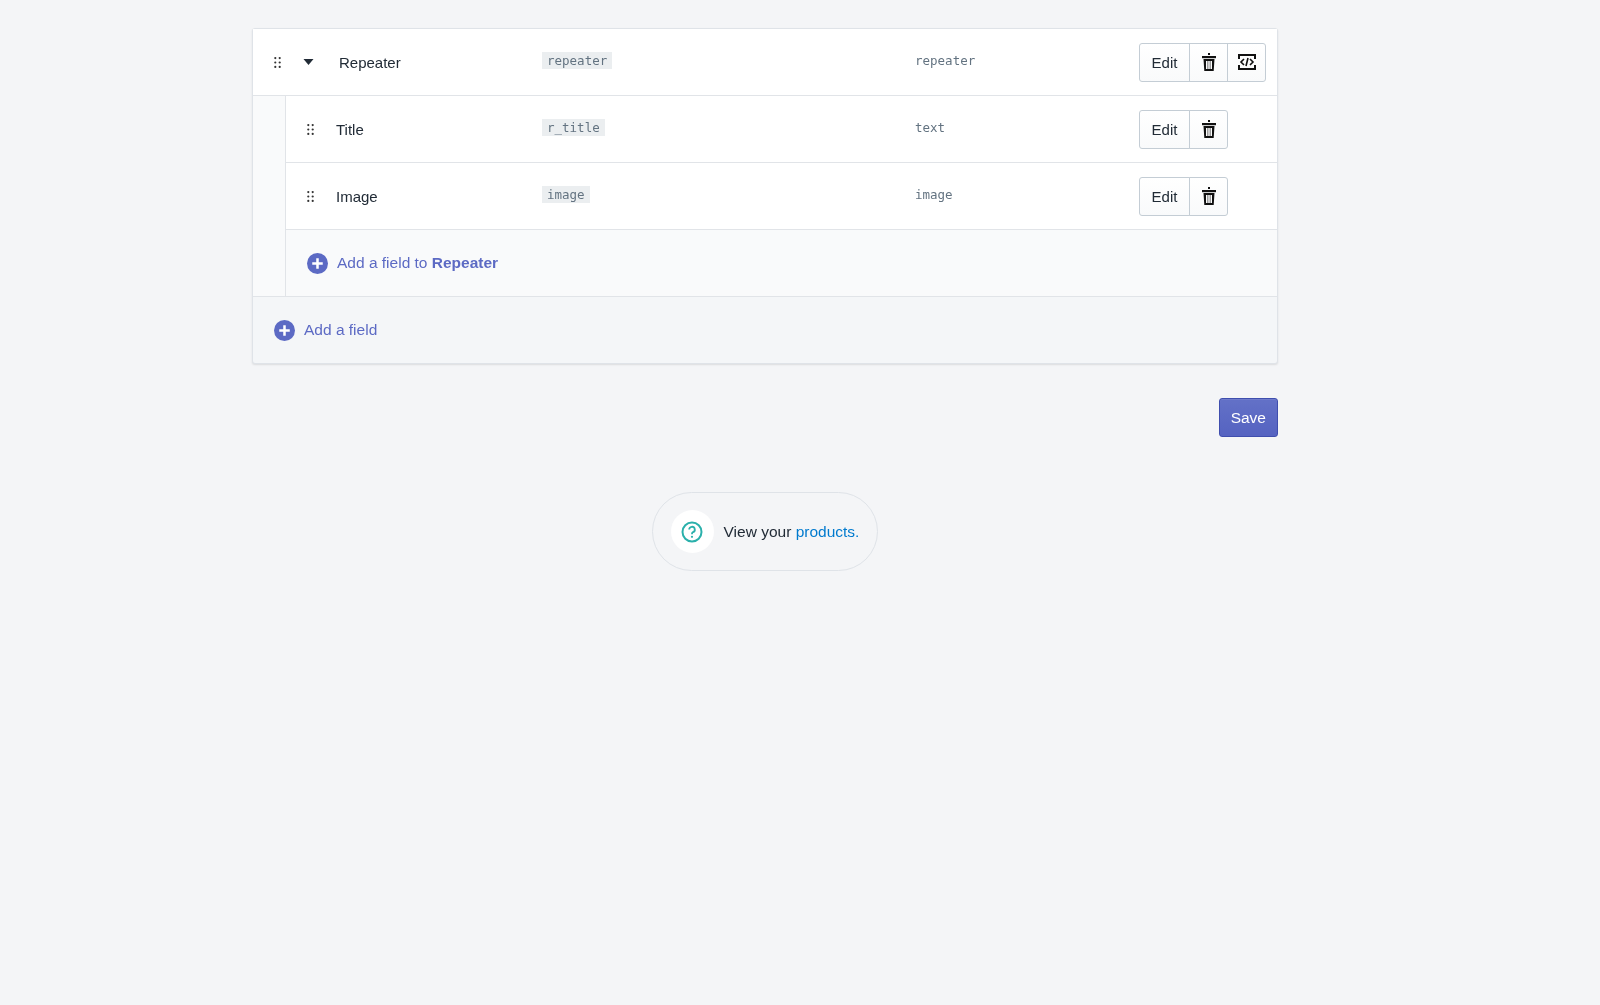 The width and height of the screenshot is (1600, 1005). What do you see at coordinates (403, 263) in the screenshot?
I see `add-field-link: Add a field to Repeater` at bounding box center [403, 263].